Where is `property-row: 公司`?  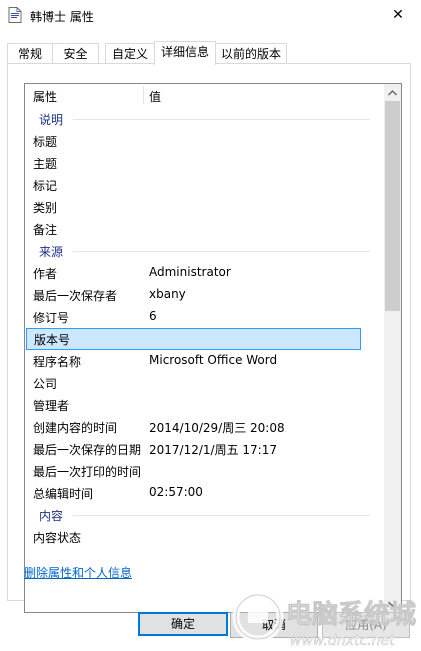
property-row: 公司 is located at coordinates (203, 383).